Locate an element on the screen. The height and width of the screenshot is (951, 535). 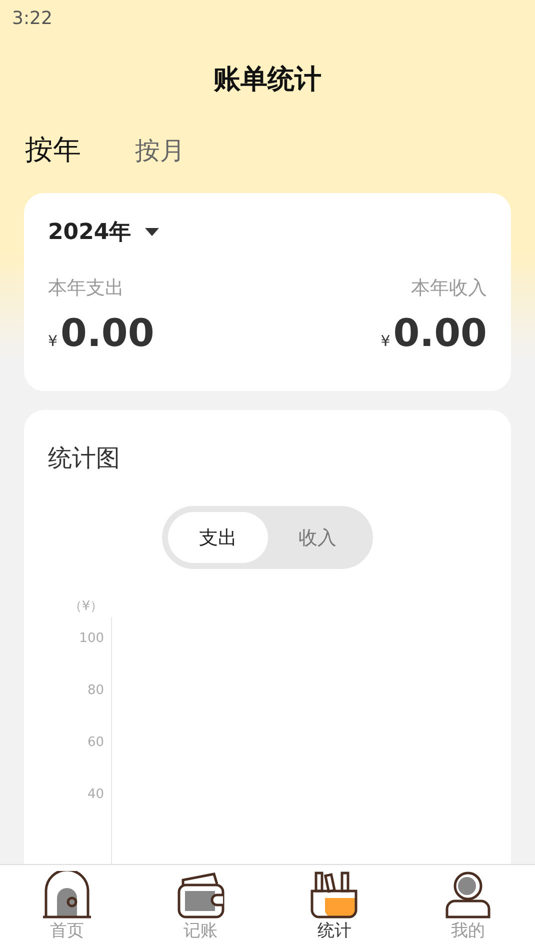
wallet-icon is located at coordinates (201, 895).